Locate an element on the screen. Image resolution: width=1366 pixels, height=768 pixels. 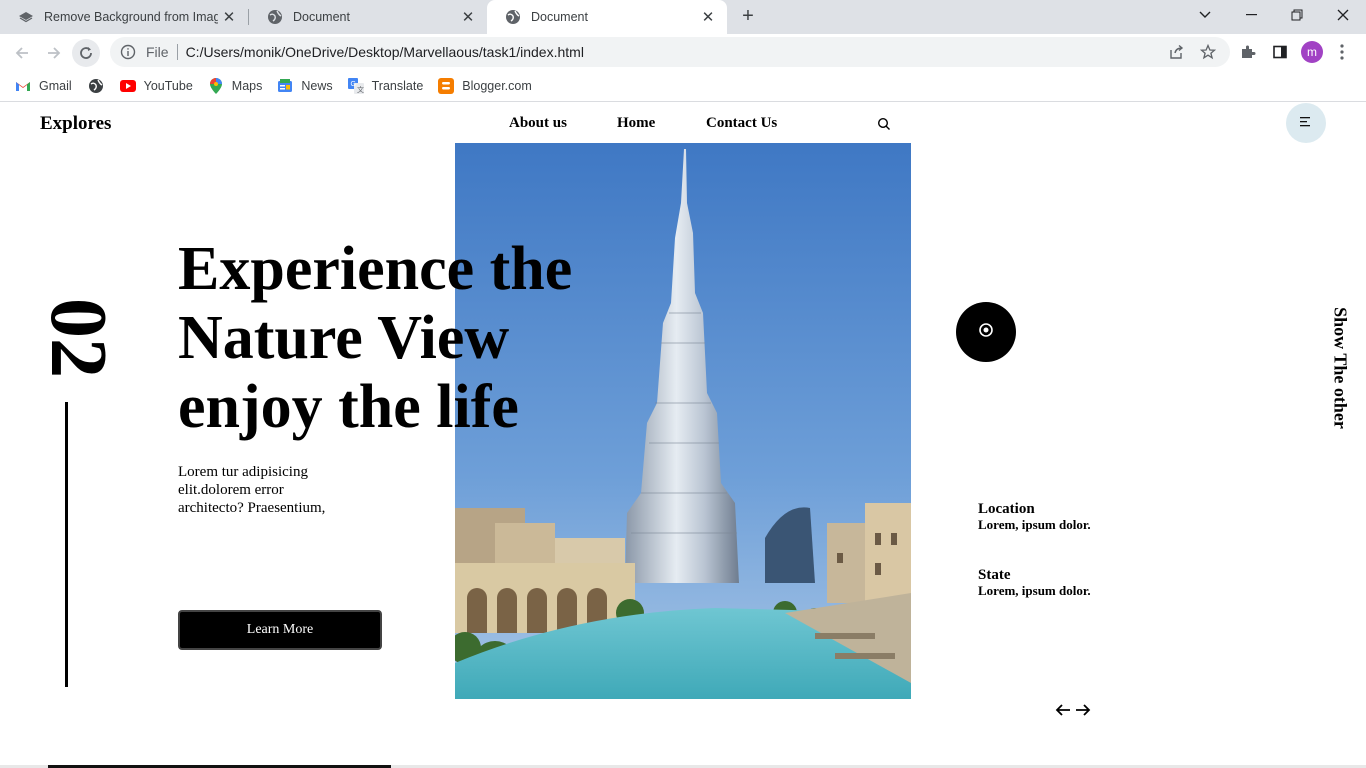
vertical-divider is located at coordinates (66, 544).